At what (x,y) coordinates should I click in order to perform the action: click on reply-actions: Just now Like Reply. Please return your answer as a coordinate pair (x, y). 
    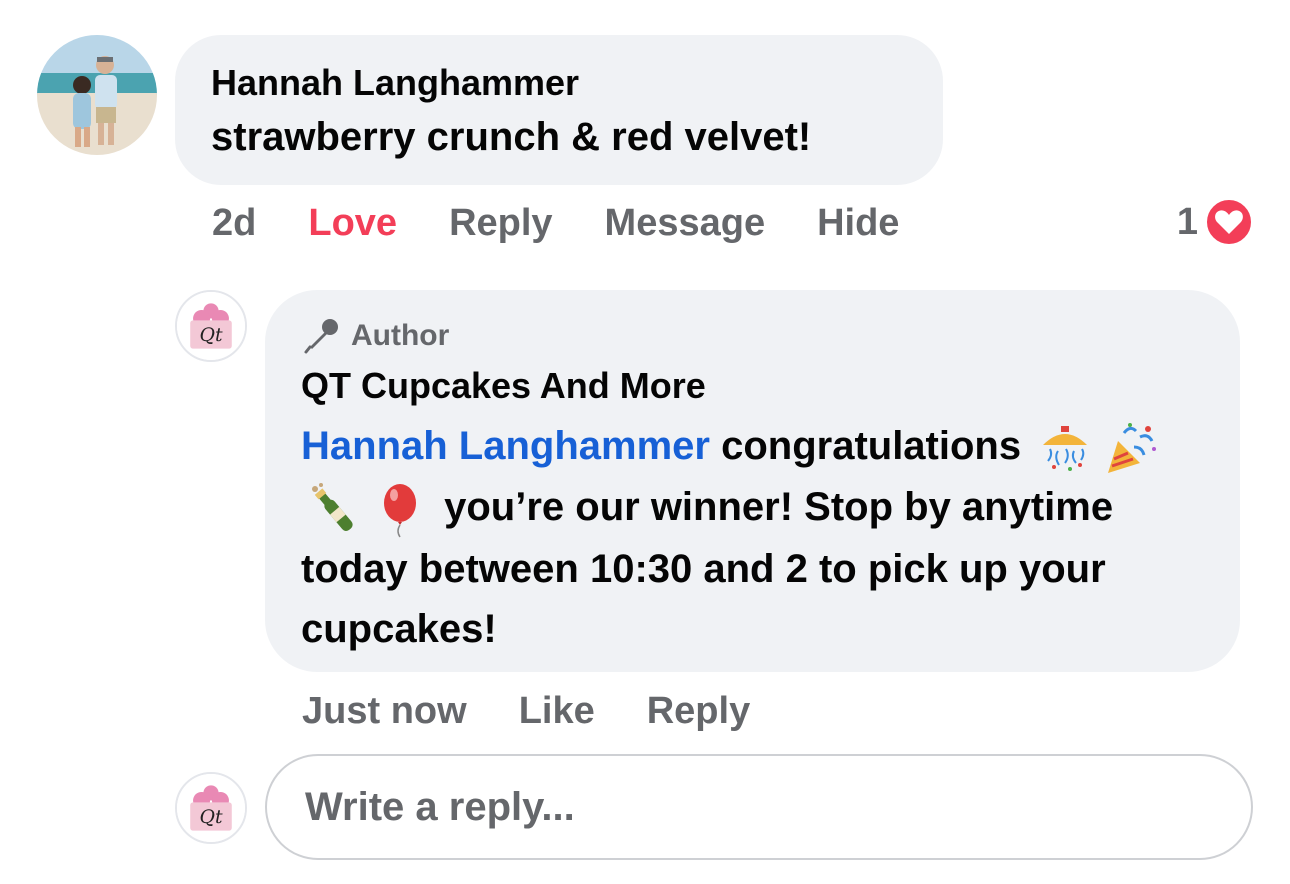
    Looking at the image, I should click on (552, 711).